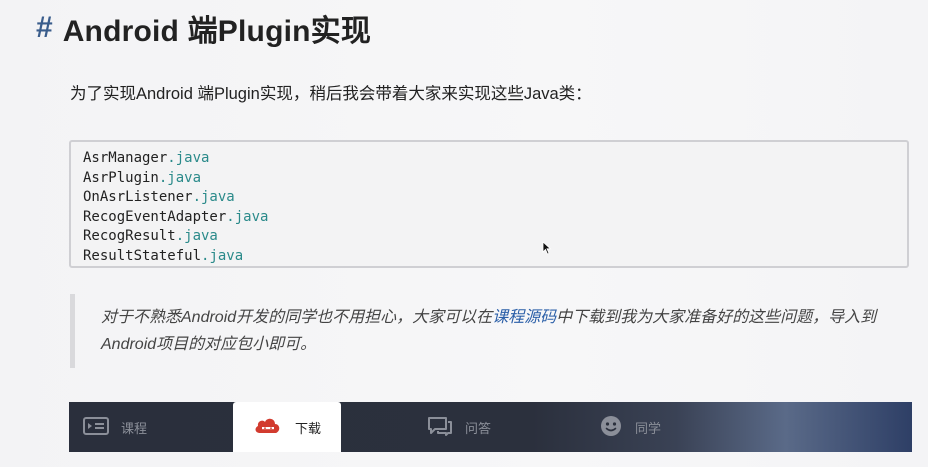 Image resolution: width=928 pixels, height=467 pixels. I want to click on code-line: AsrPlugin.java, so click(495, 179).